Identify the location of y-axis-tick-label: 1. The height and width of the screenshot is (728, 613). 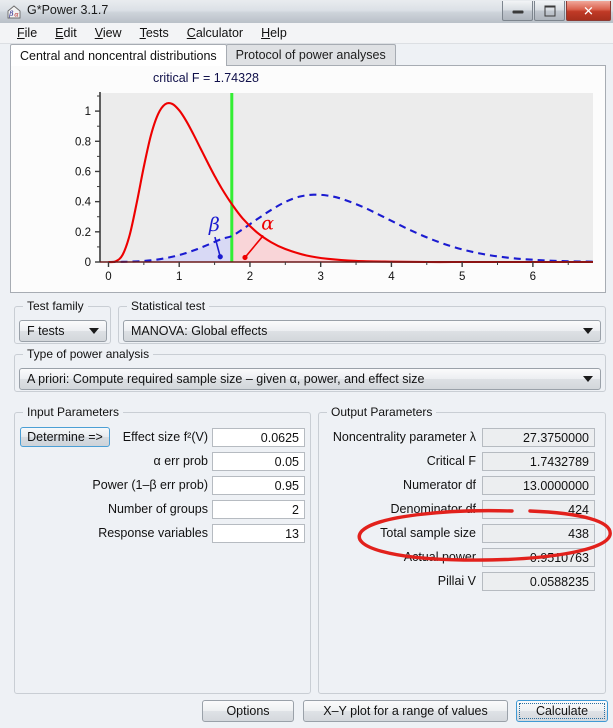
(88, 112).